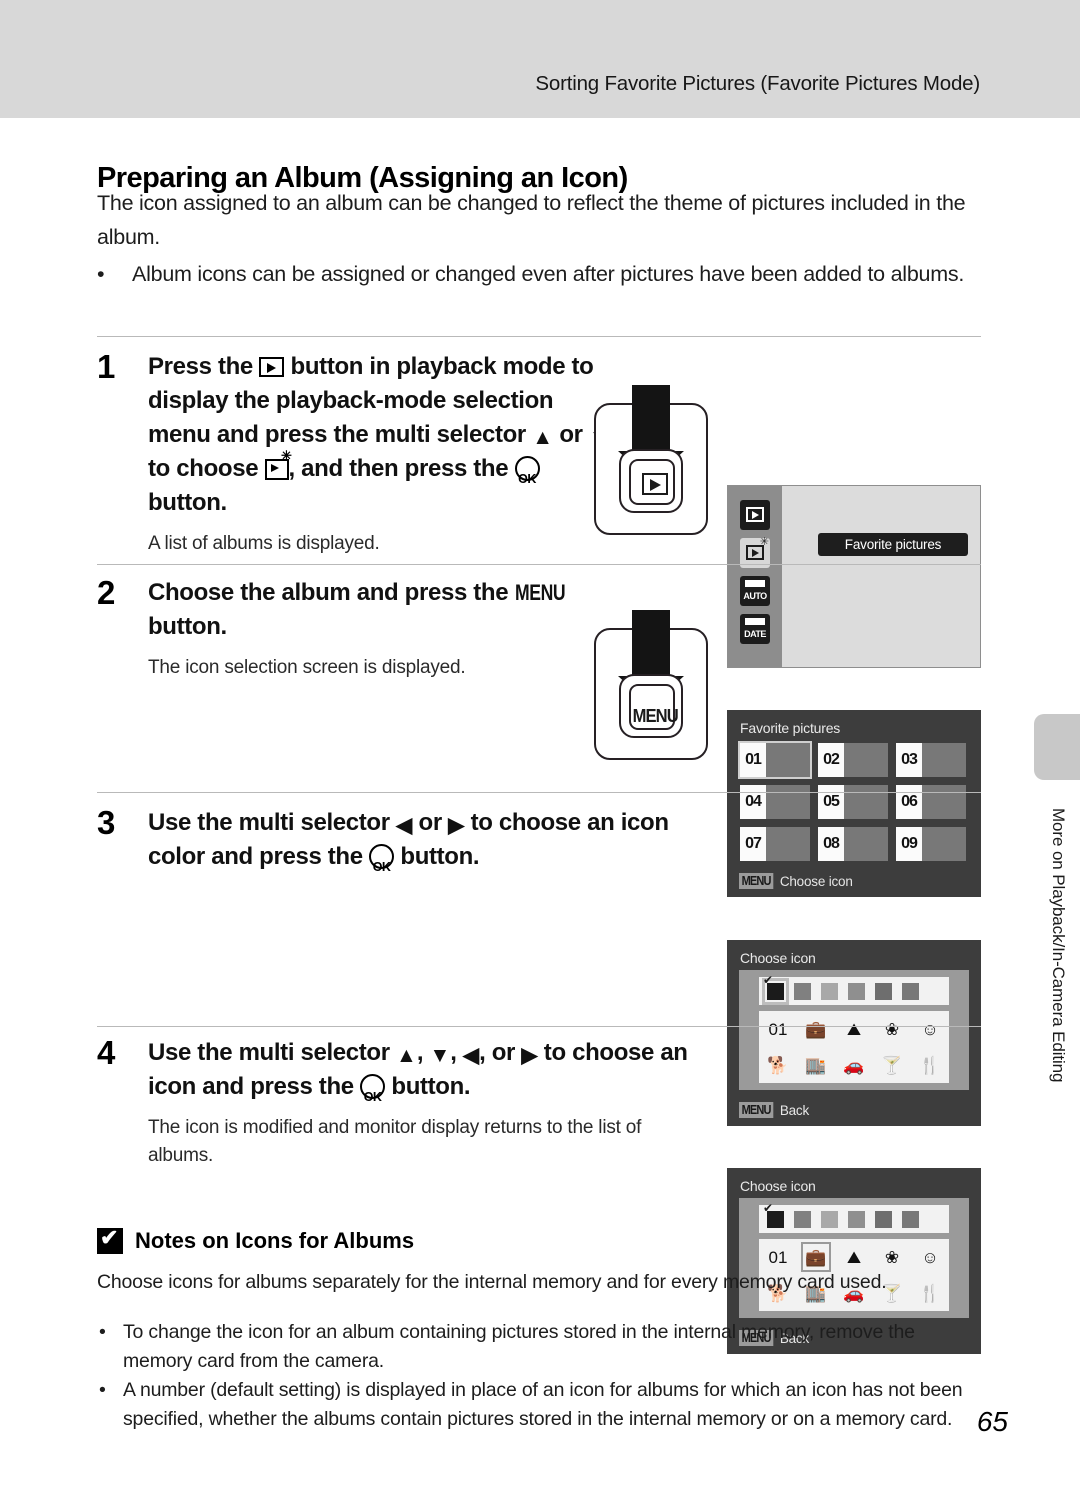 Image resolution: width=1080 pixels, height=1486 pixels. What do you see at coordinates (755, 596) in the screenshot?
I see `rail-icon-auto-label: AUTO` at bounding box center [755, 596].